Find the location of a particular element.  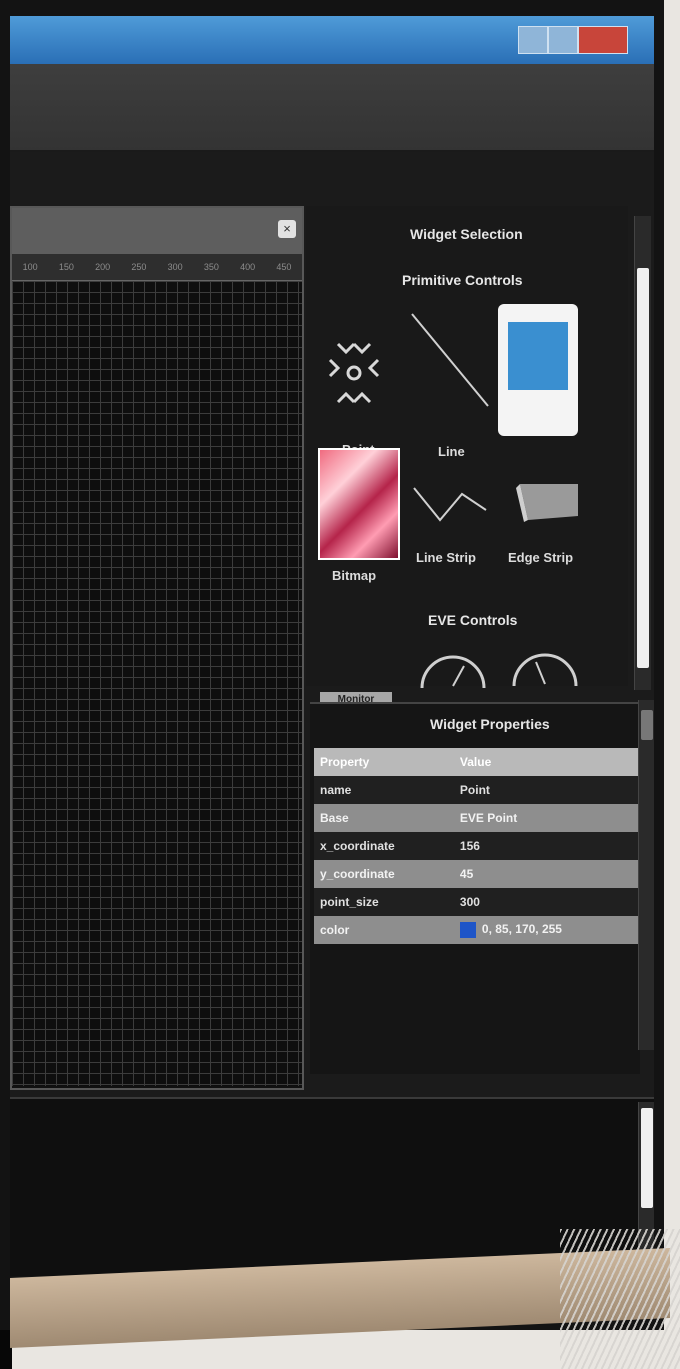

widget-label: Edge Strip is located at coordinates (541, 557).